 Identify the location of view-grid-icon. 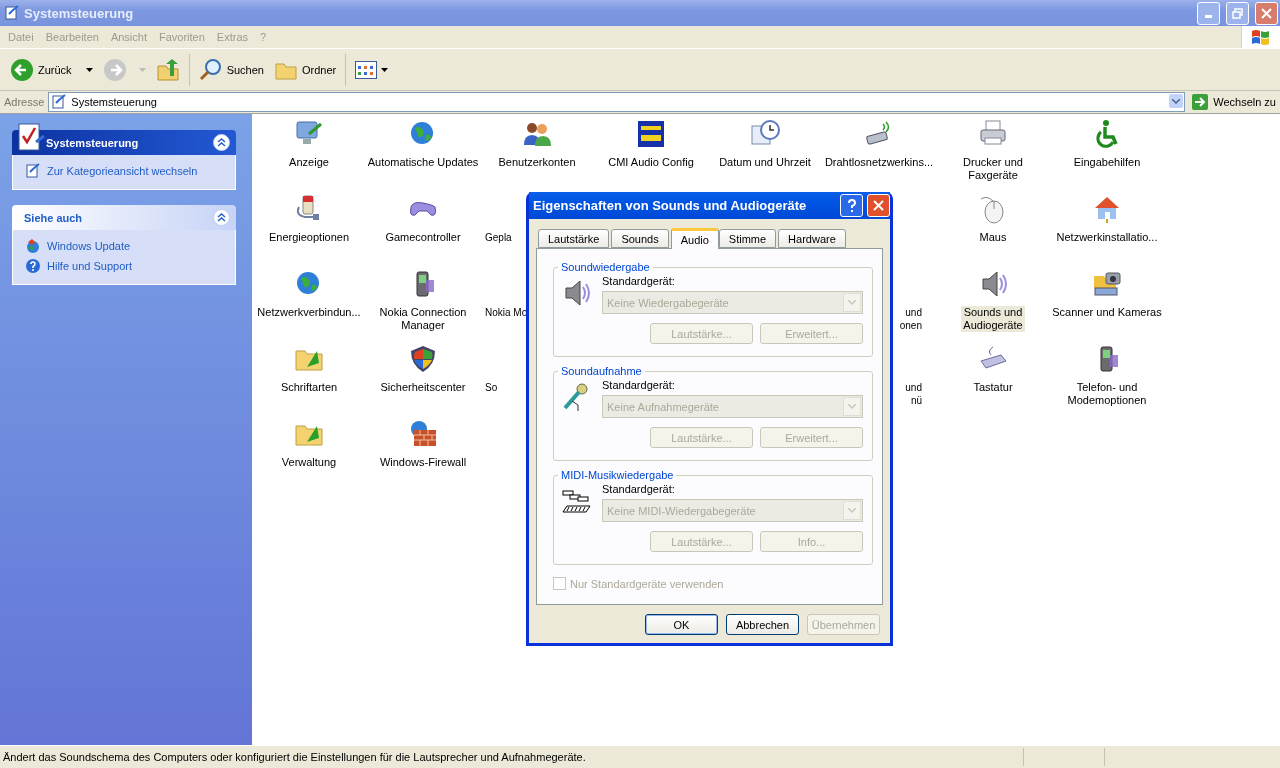
(366, 69).